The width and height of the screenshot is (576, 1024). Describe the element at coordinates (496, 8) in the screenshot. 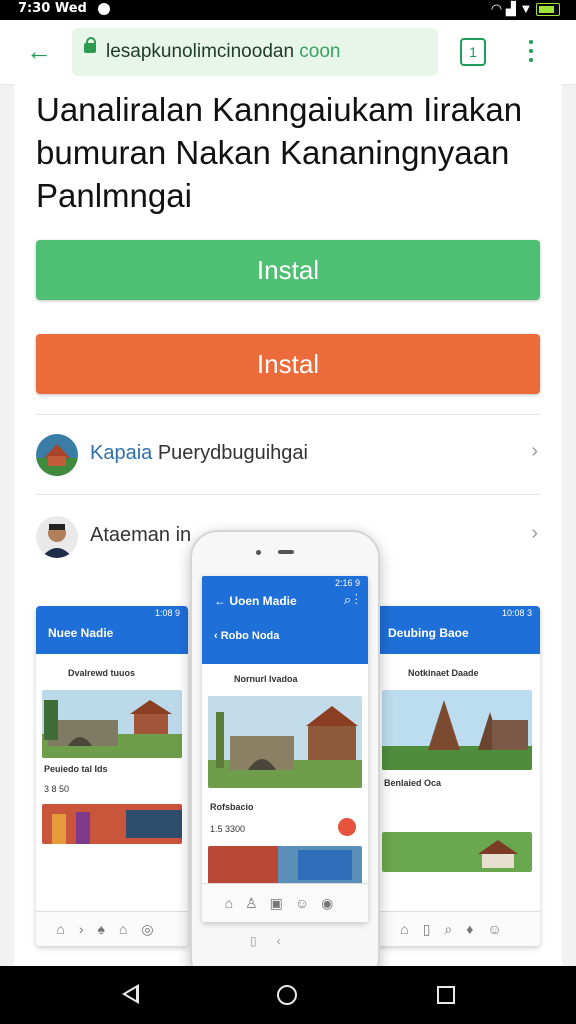

I see `wifi-icon: ◠` at that location.